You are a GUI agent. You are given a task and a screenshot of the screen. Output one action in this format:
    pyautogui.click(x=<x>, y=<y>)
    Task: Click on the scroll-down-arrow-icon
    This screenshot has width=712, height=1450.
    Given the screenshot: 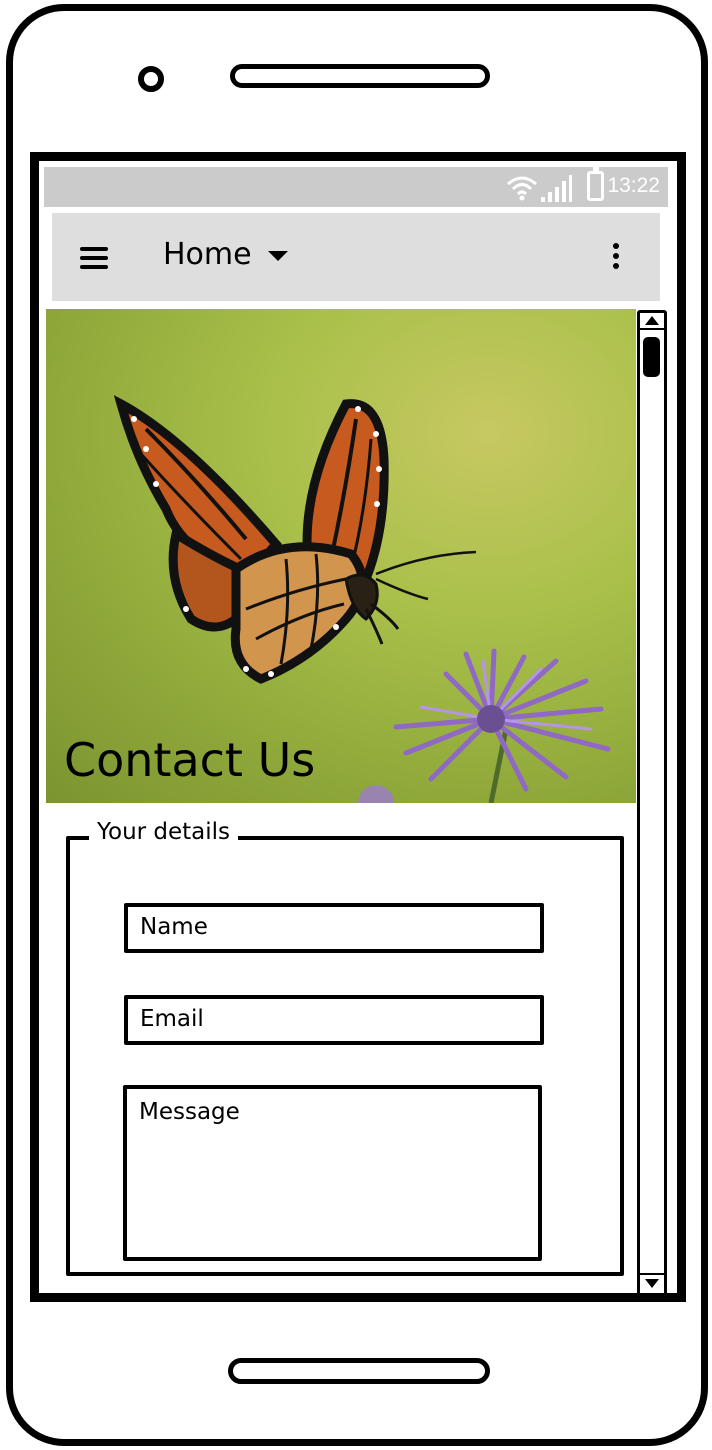 What is the action you would take?
    pyautogui.click(x=652, y=1283)
    